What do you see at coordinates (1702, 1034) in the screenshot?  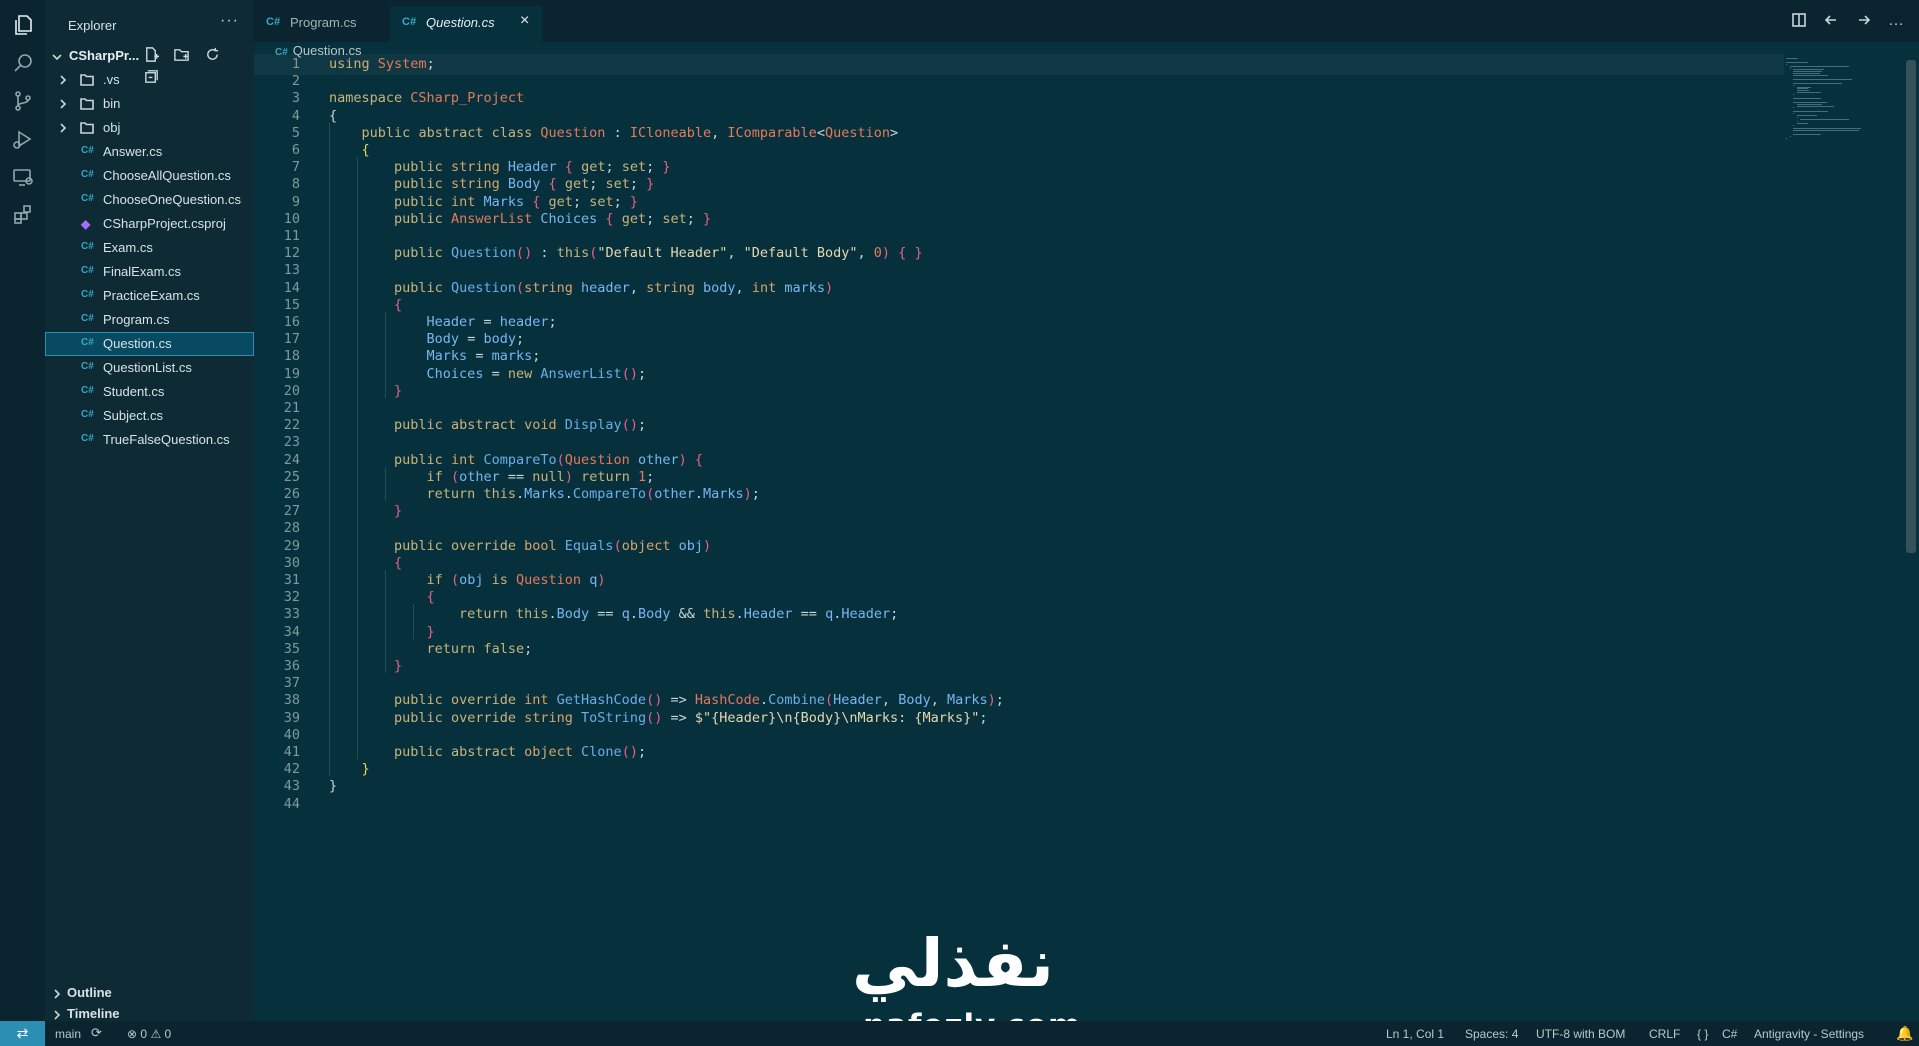 I see `language-braces-icon: { }` at bounding box center [1702, 1034].